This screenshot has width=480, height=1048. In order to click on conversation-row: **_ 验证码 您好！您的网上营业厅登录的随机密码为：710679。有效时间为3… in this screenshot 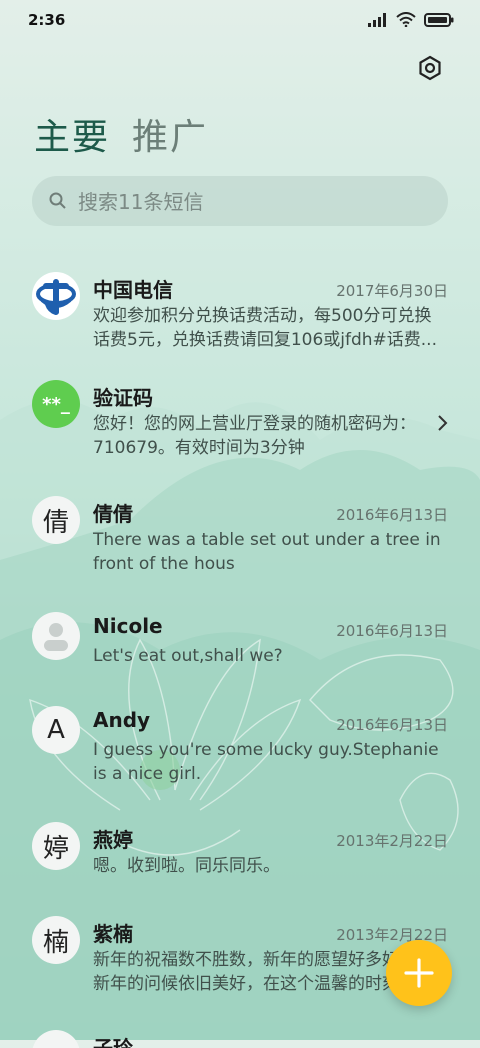, I will do `click(240, 429)`.